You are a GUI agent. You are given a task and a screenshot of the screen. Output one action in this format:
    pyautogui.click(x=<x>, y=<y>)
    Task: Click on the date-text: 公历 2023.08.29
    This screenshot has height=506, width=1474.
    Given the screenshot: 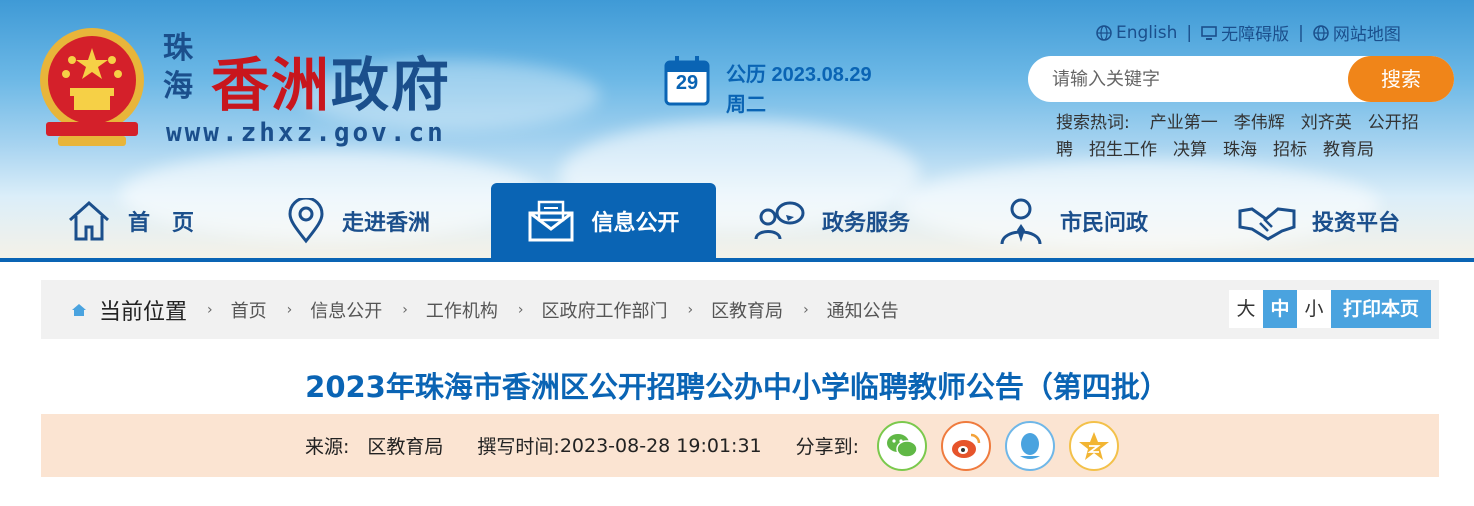 What is the action you would take?
    pyautogui.click(x=799, y=75)
    